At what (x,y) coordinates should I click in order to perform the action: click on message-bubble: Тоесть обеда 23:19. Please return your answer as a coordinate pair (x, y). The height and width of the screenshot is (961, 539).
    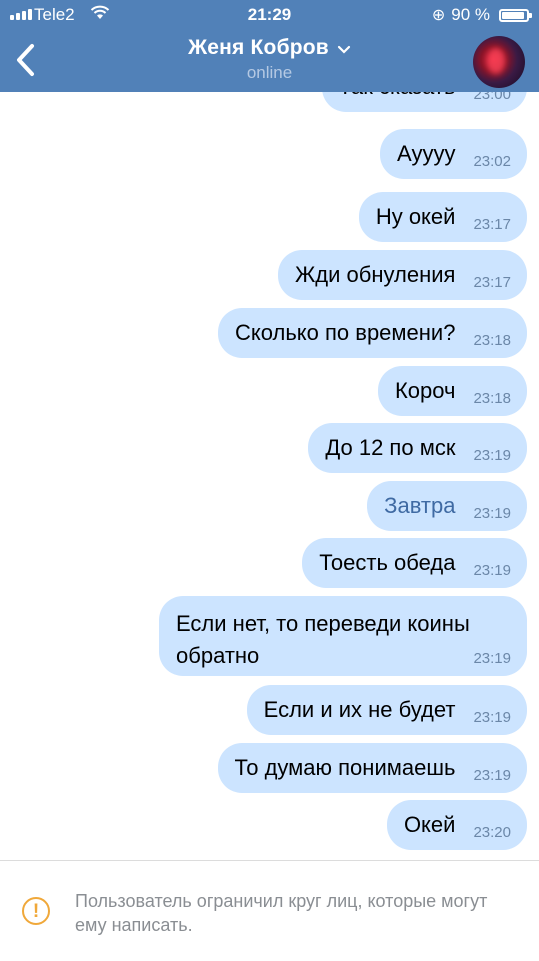
    Looking at the image, I should click on (414, 563).